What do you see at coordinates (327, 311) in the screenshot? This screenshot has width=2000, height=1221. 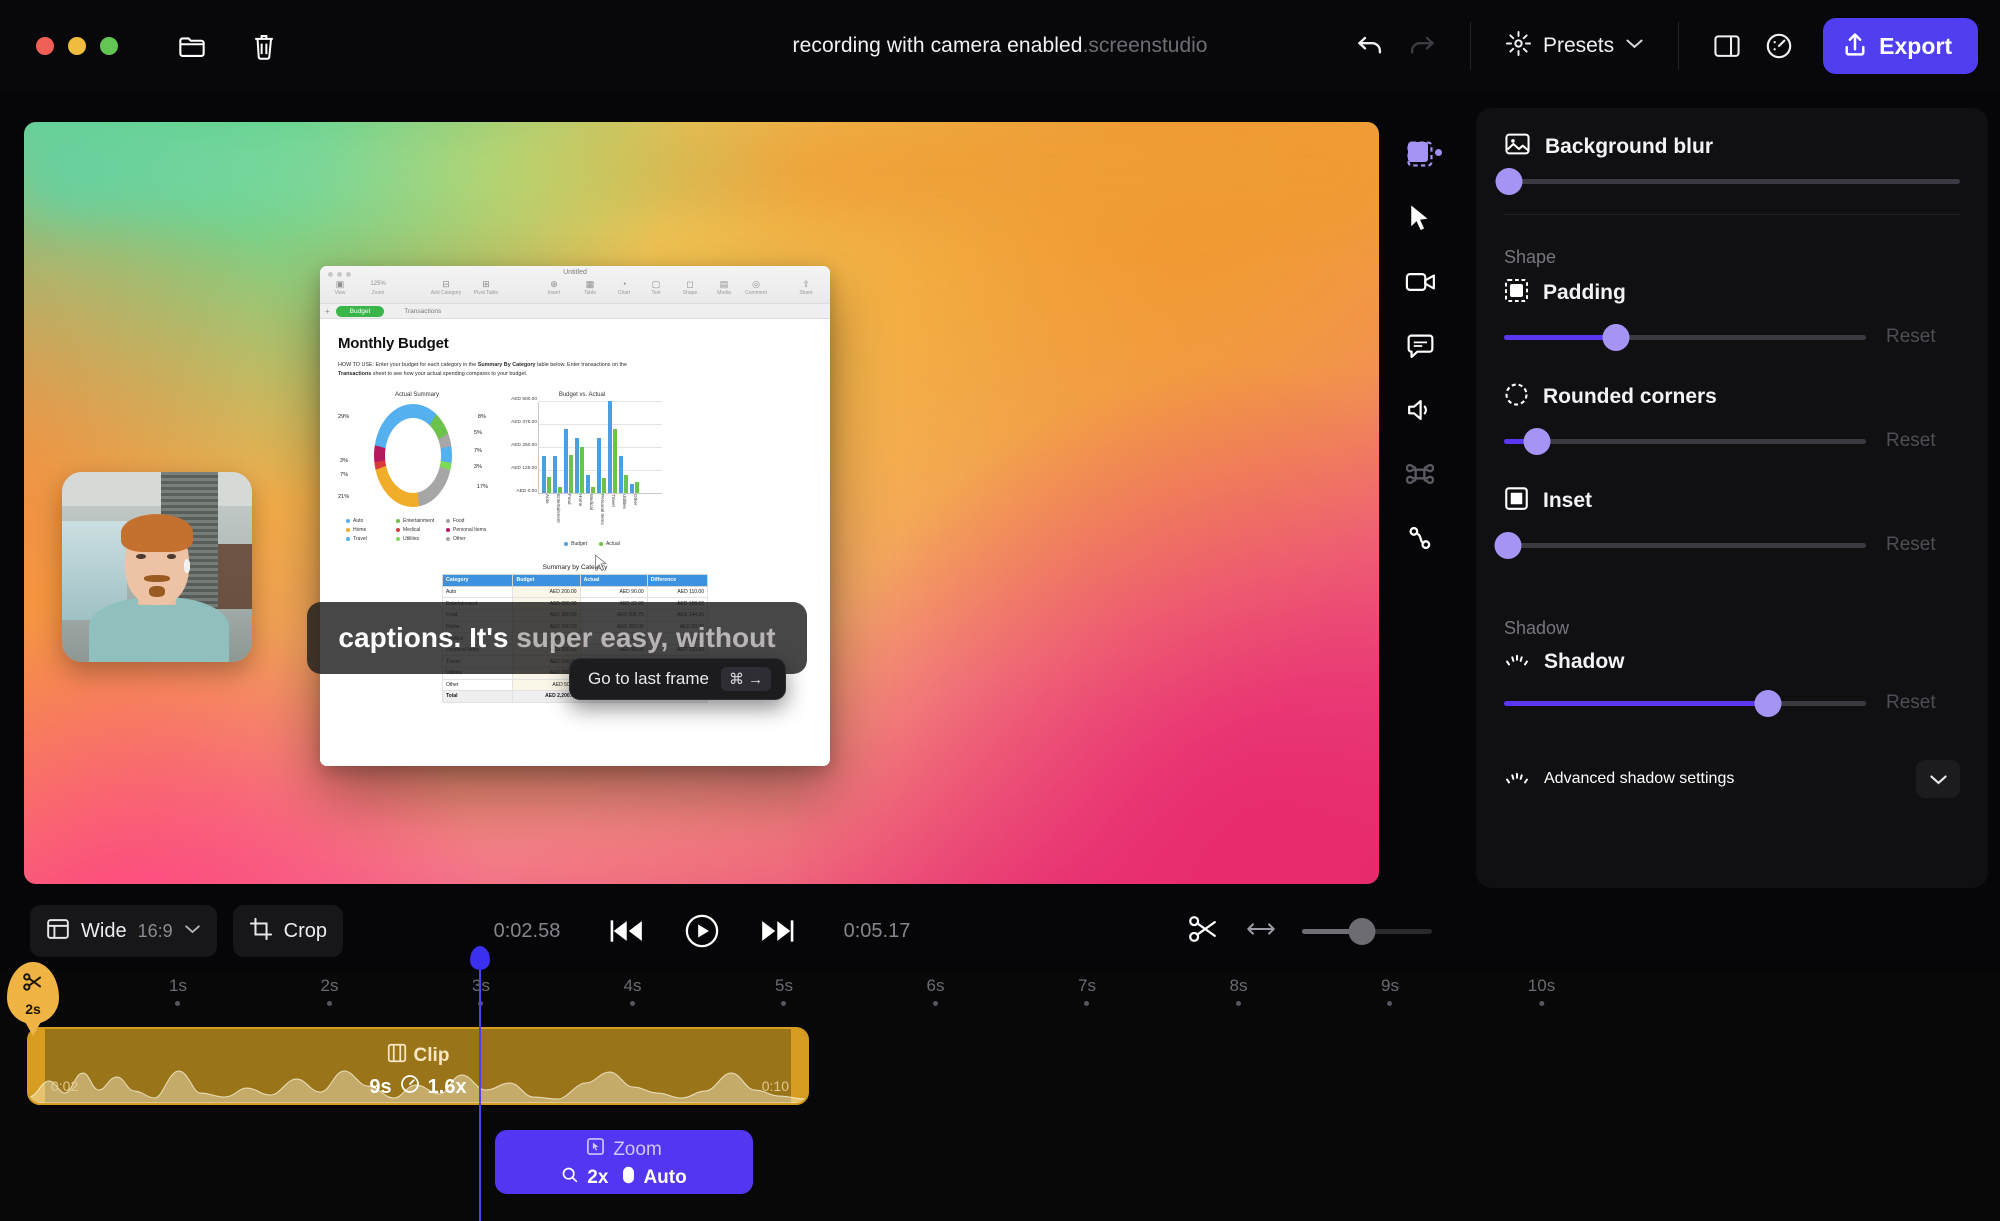 I see `add-sheet-button: +` at bounding box center [327, 311].